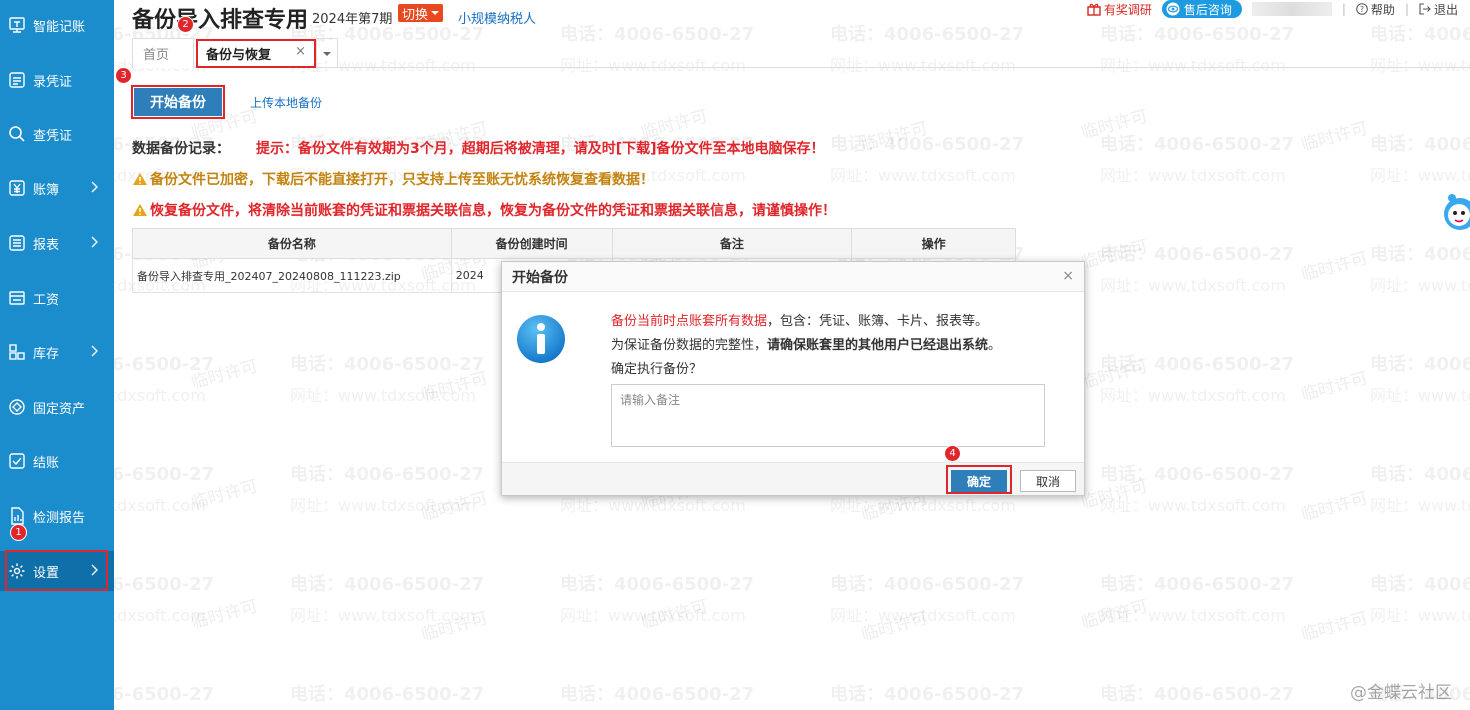  I want to click on sidebar-item-reports: 报表, so click(57, 243).